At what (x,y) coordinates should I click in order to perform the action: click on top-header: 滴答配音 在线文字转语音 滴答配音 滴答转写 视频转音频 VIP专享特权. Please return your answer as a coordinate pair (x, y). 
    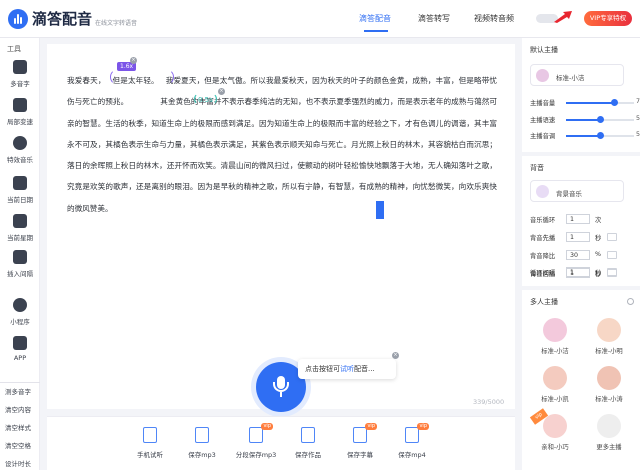
    Looking at the image, I should click on (320, 19).